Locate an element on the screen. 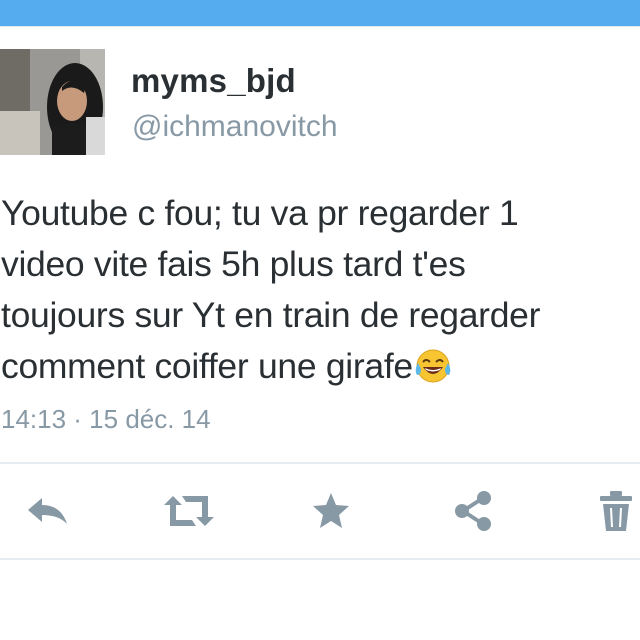  delete-button is located at coordinates (616, 511).